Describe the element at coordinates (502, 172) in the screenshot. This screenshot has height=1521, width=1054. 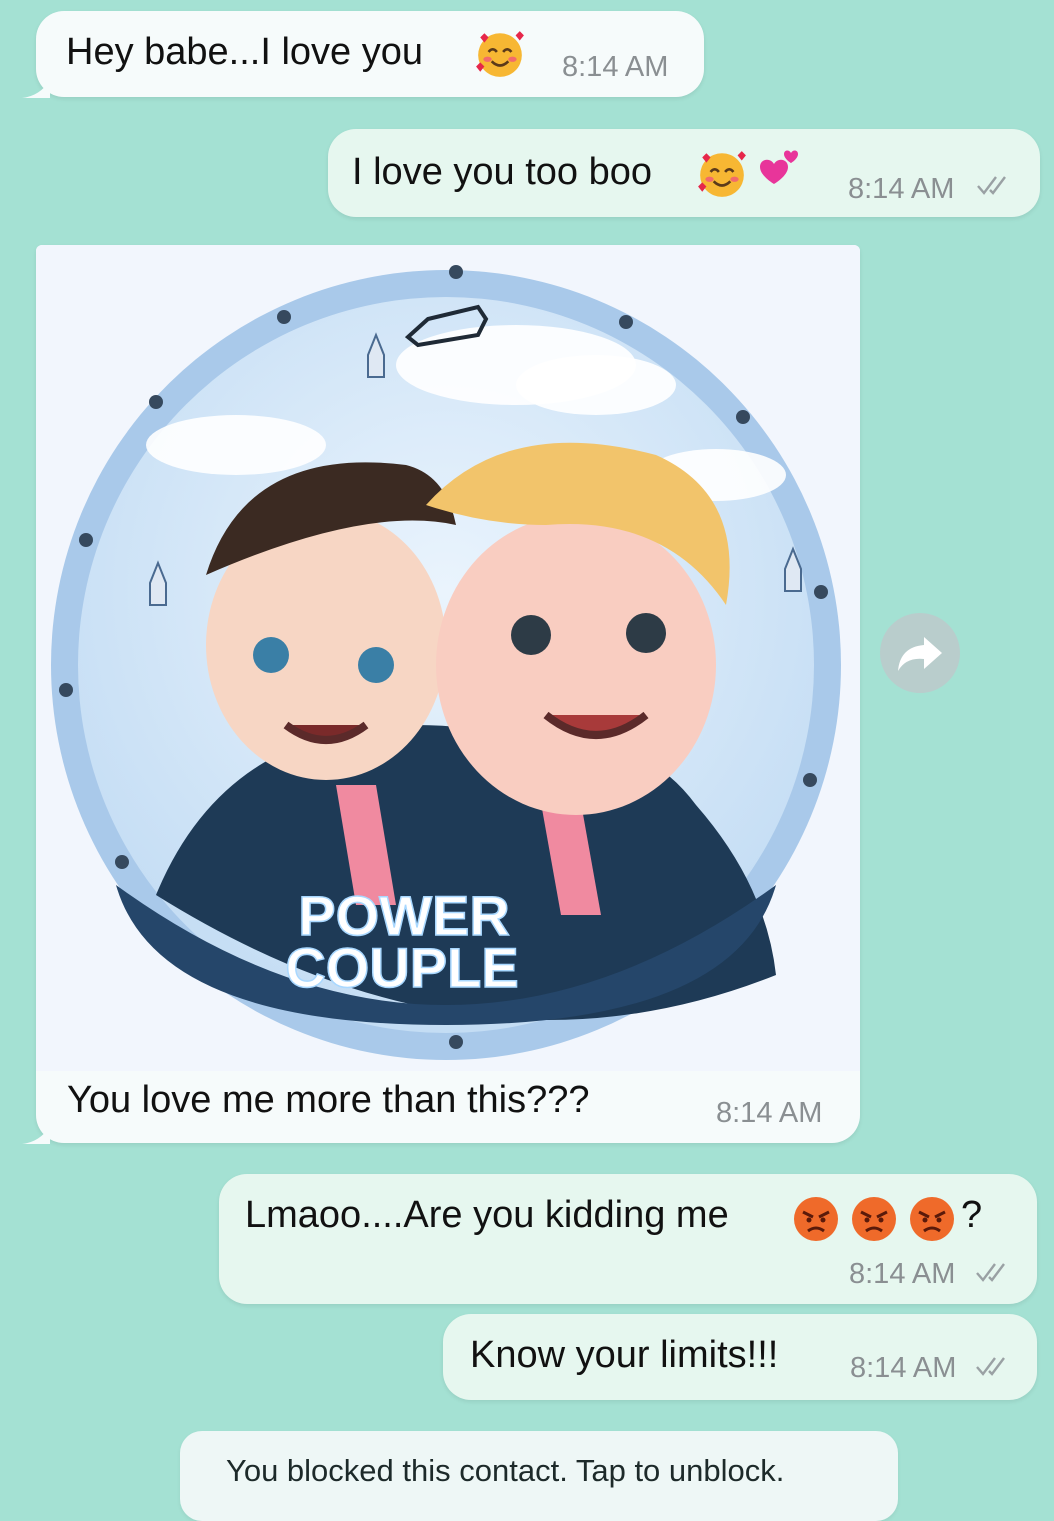
I see `message-text: I love you too boo` at that location.